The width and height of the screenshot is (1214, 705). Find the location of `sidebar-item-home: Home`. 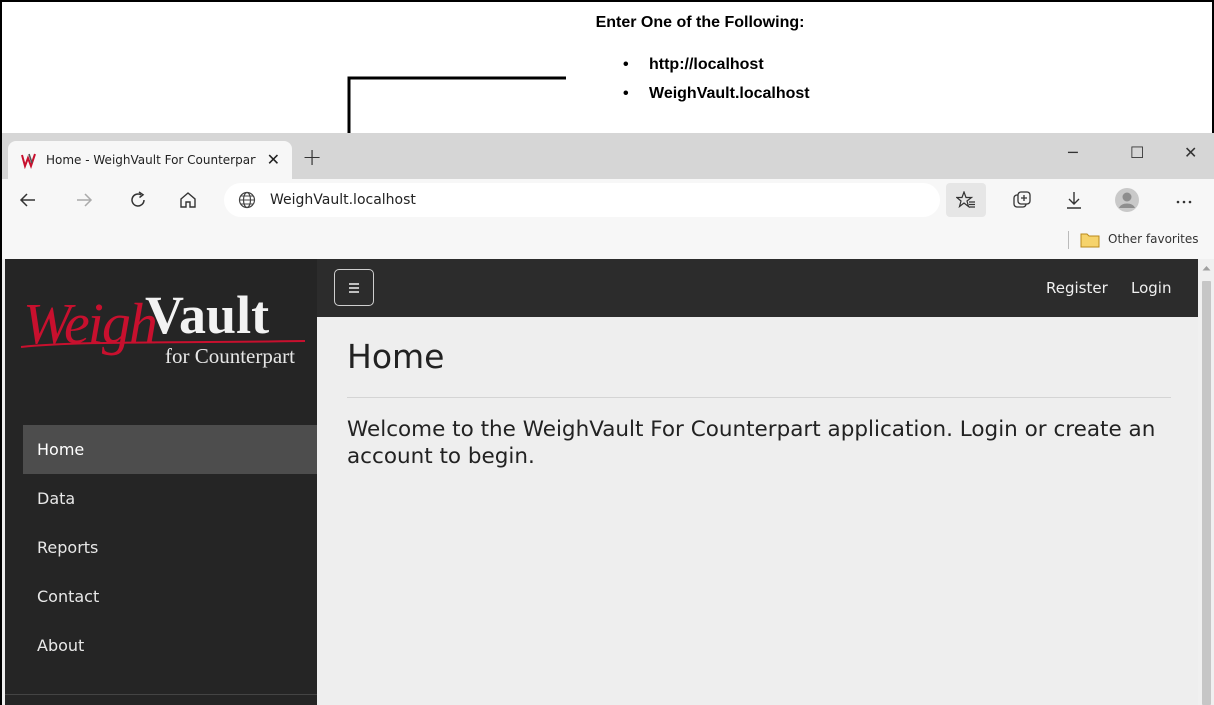

sidebar-item-home: Home is located at coordinates (170, 449).